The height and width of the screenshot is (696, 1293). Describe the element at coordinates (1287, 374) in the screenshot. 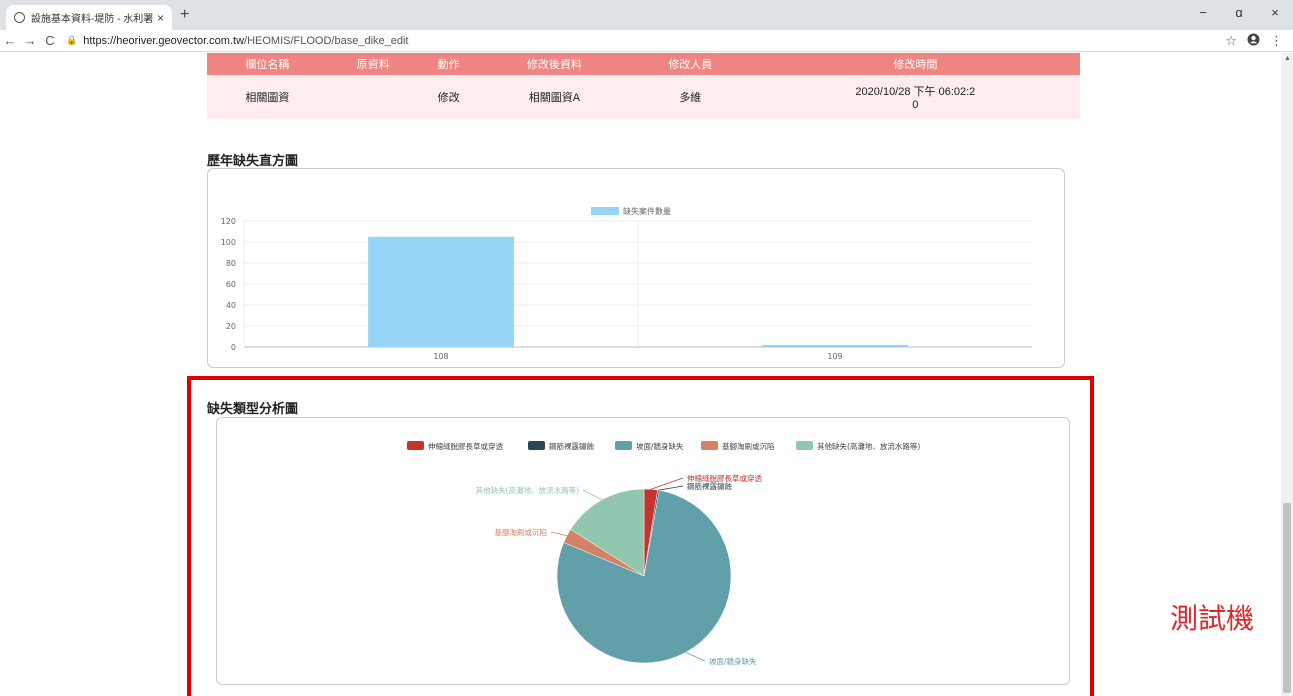

I see `vertical-scrollbar: ▲` at that location.